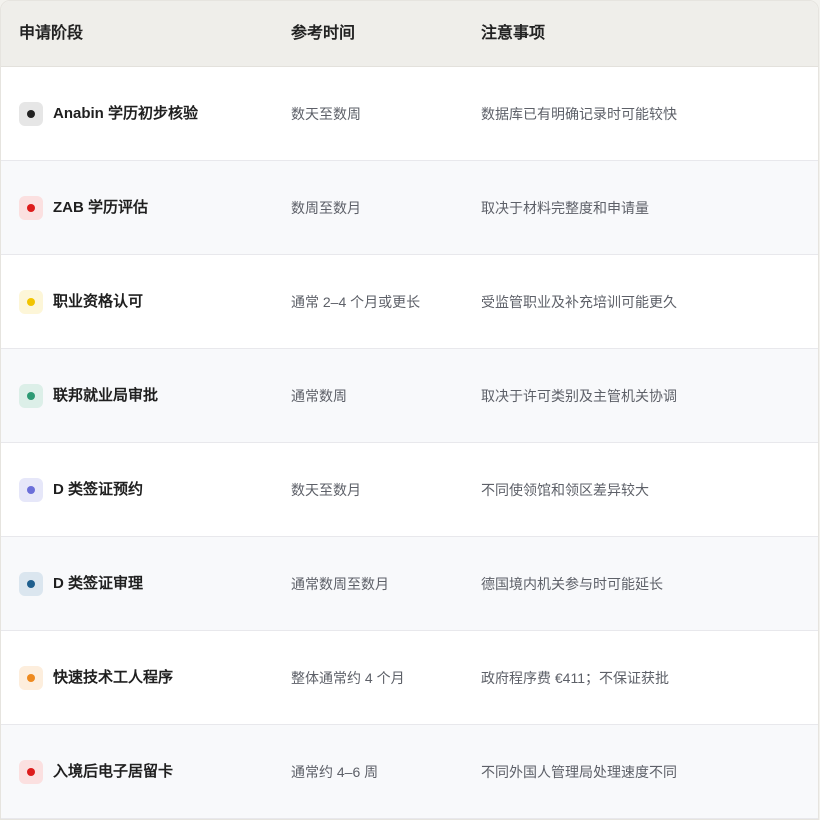  Describe the element at coordinates (409, 772) in the screenshot. I see `table-row: 入境后电子居留卡 通常约 4–6 周 不同外国人管理局处理速度不同` at that location.